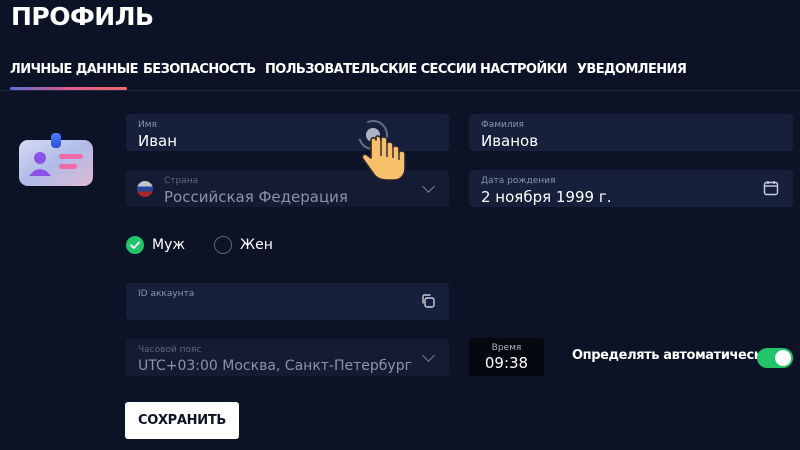 The height and width of the screenshot is (450, 800). Describe the element at coordinates (632, 71) in the screenshot. I see `tab-notifications: УВЕДОМЛЕНИЯ` at that location.